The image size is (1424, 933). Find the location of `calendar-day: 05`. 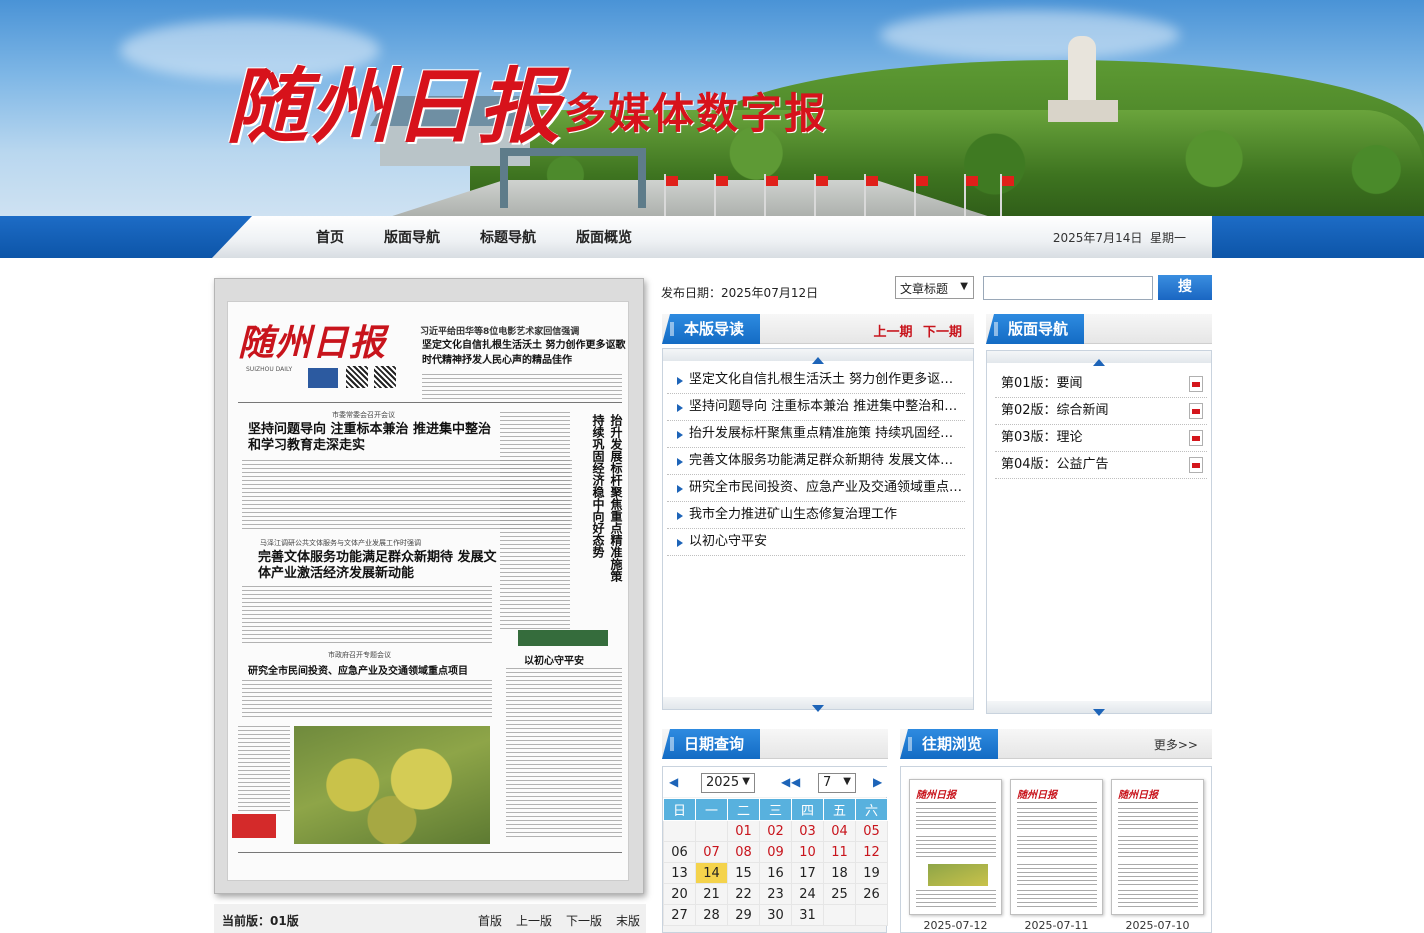

calendar-day: 05 is located at coordinates (871, 831).